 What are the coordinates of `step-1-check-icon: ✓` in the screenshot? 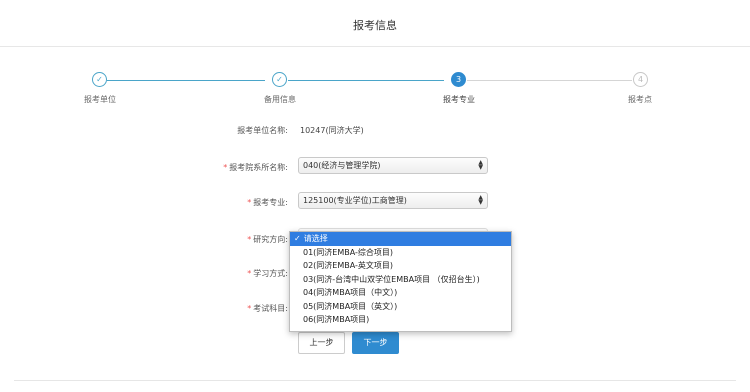 It's located at (99, 79).